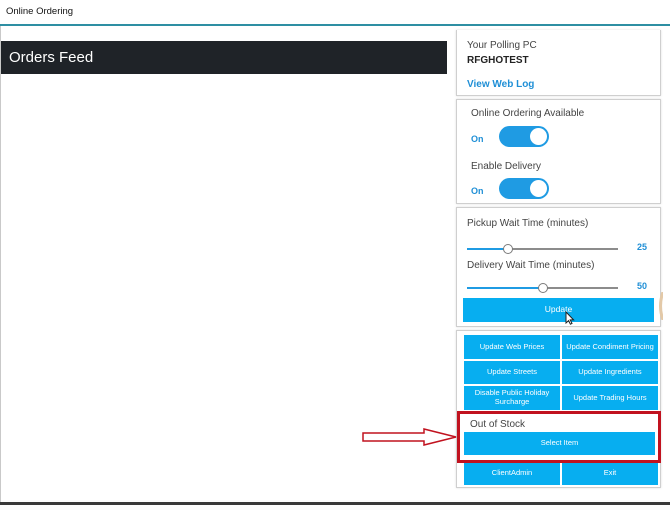 The image size is (670, 505). I want to click on disable-holiday-surcharge-button: Disable Public Holiday Surcharge, so click(512, 398).